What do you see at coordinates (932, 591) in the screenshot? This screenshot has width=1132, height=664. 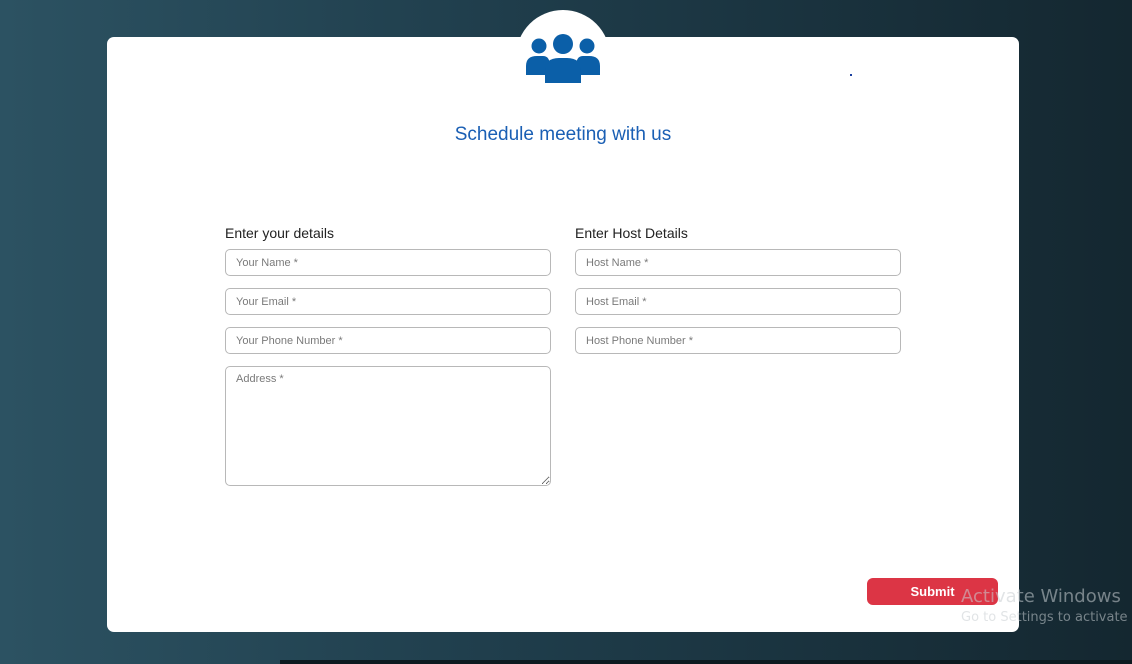 I see `submit-button: Submit` at bounding box center [932, 591].